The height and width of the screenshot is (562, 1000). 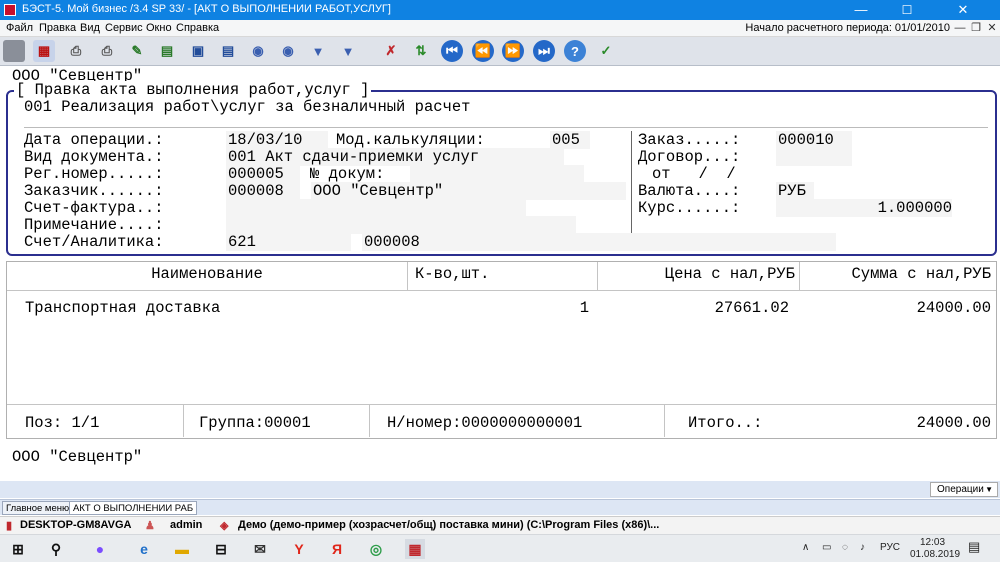 I want to click on operations-dropdown: Операции ▼, so click(x=964, y=489).